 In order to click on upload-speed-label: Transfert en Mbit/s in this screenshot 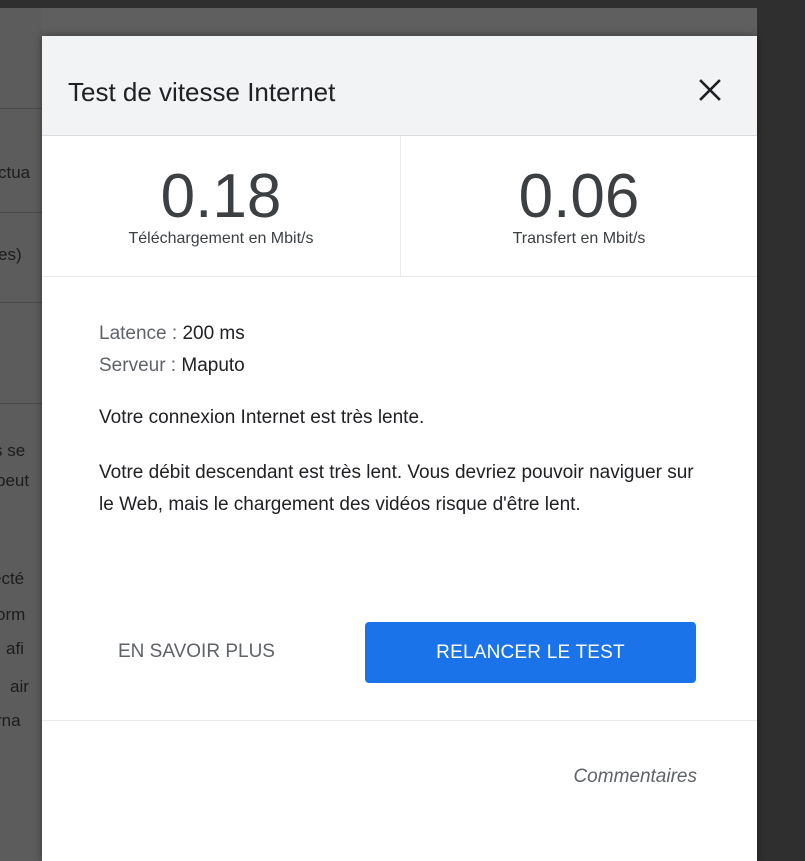, I will do `click(579, 238)`.